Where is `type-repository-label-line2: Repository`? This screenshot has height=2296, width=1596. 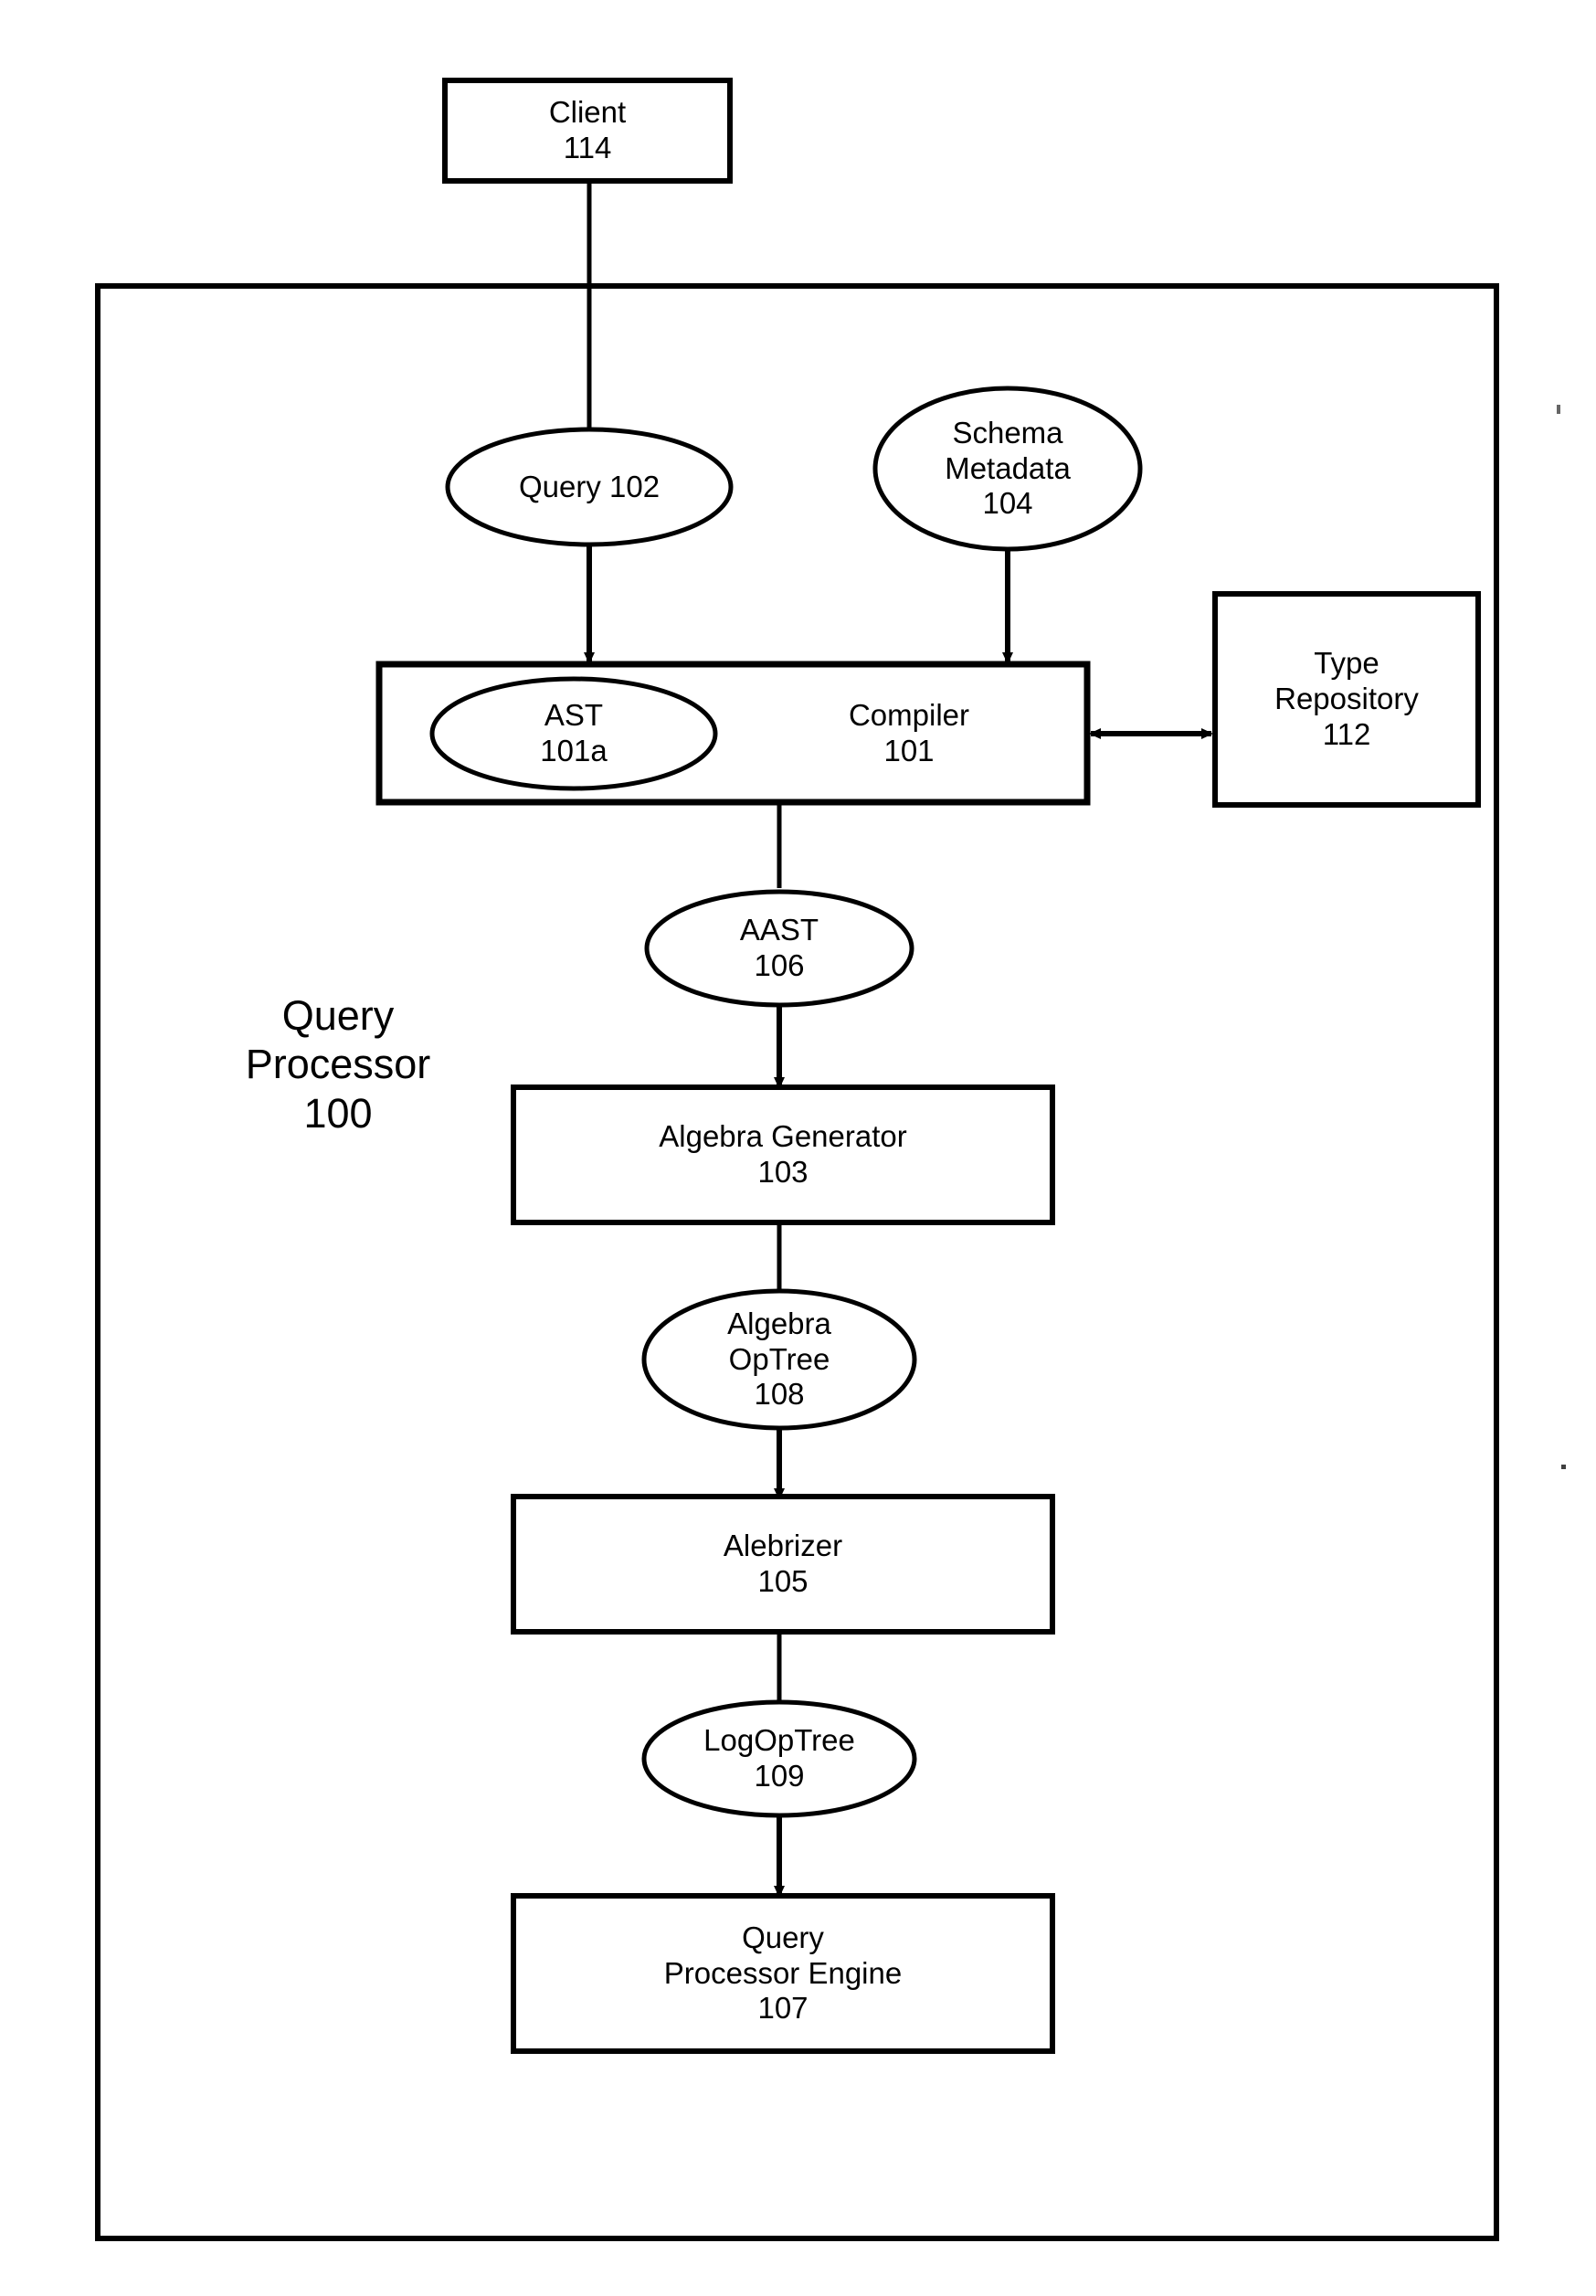
type-repository-label-line2: Repository is located at coordinates (1346, 699).